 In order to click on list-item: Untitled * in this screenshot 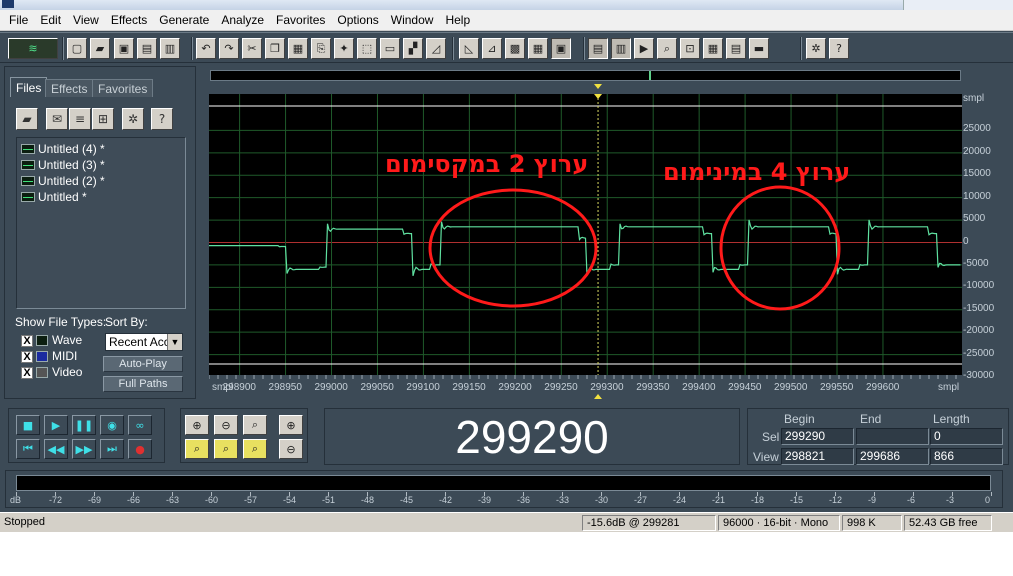, I will do `click(54, 197)`.